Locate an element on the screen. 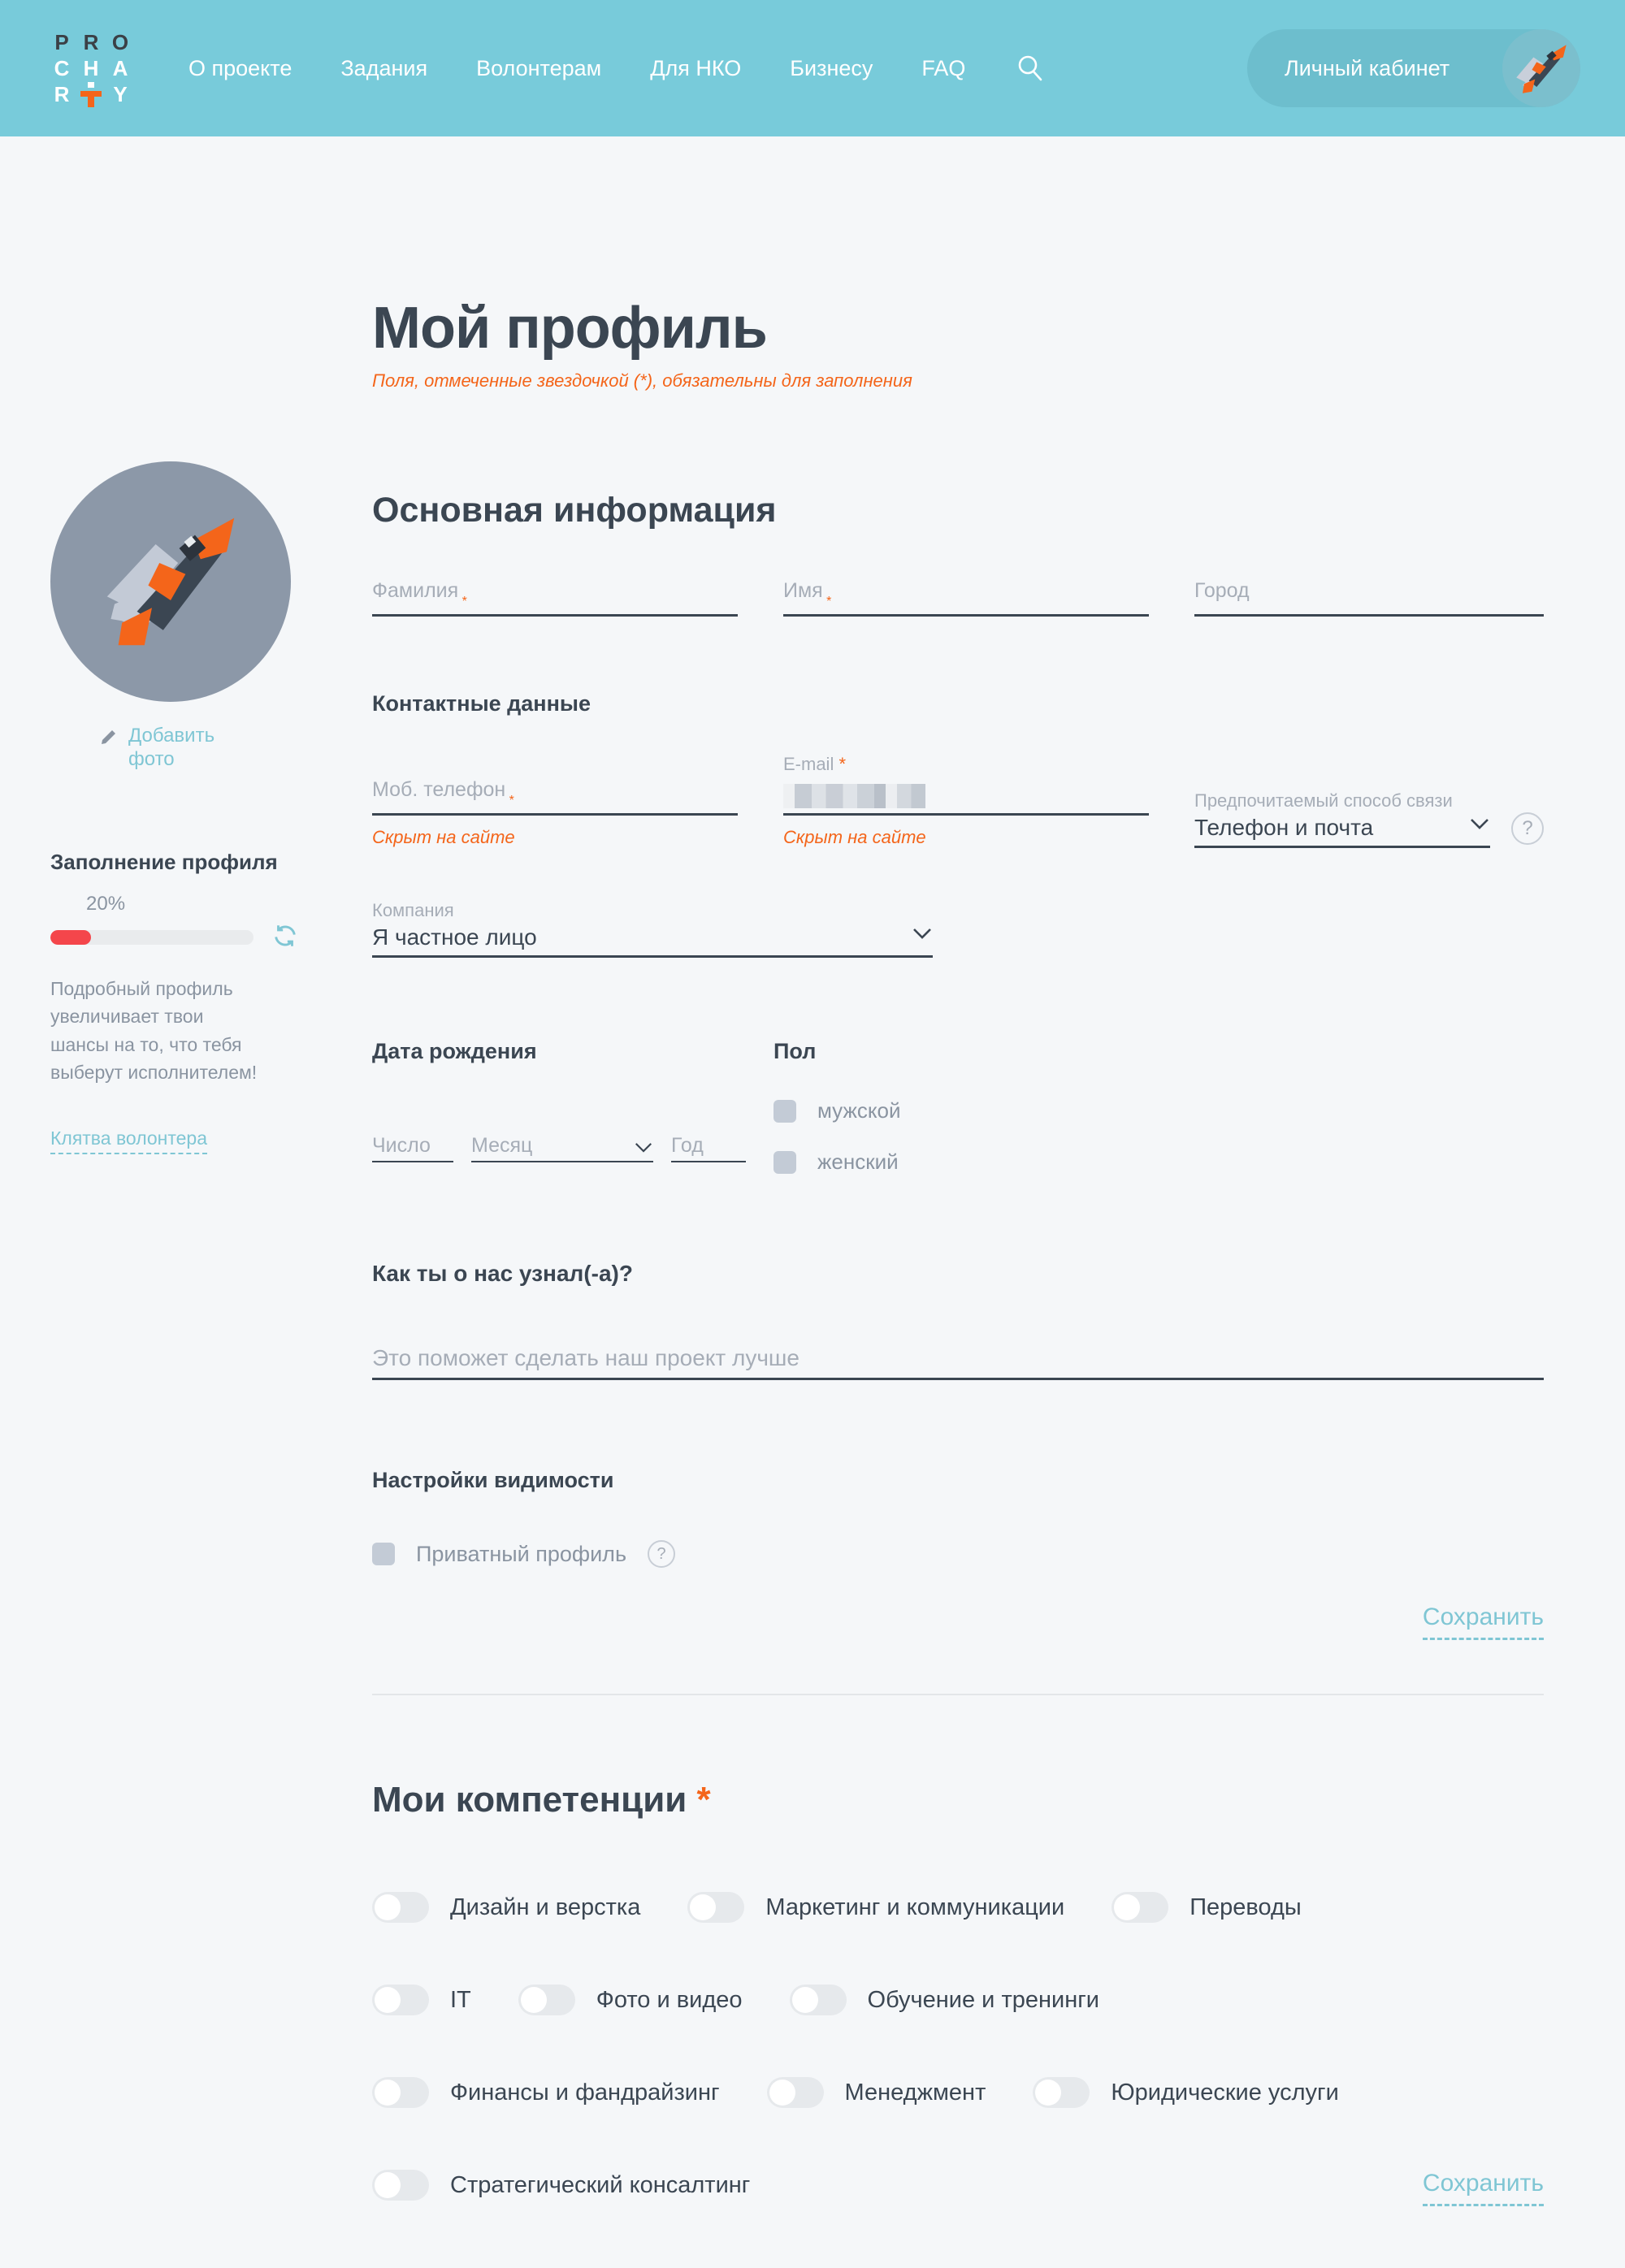  gender-female-label: женский is located at coordinates (858, 1162).